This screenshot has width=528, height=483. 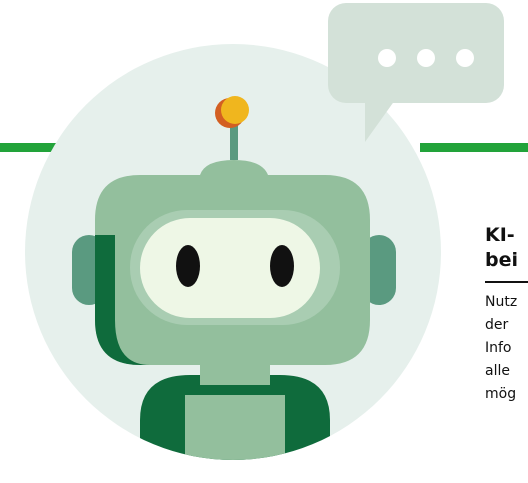 I want to click on robot-torso-panel, so click(x=235, y=427).